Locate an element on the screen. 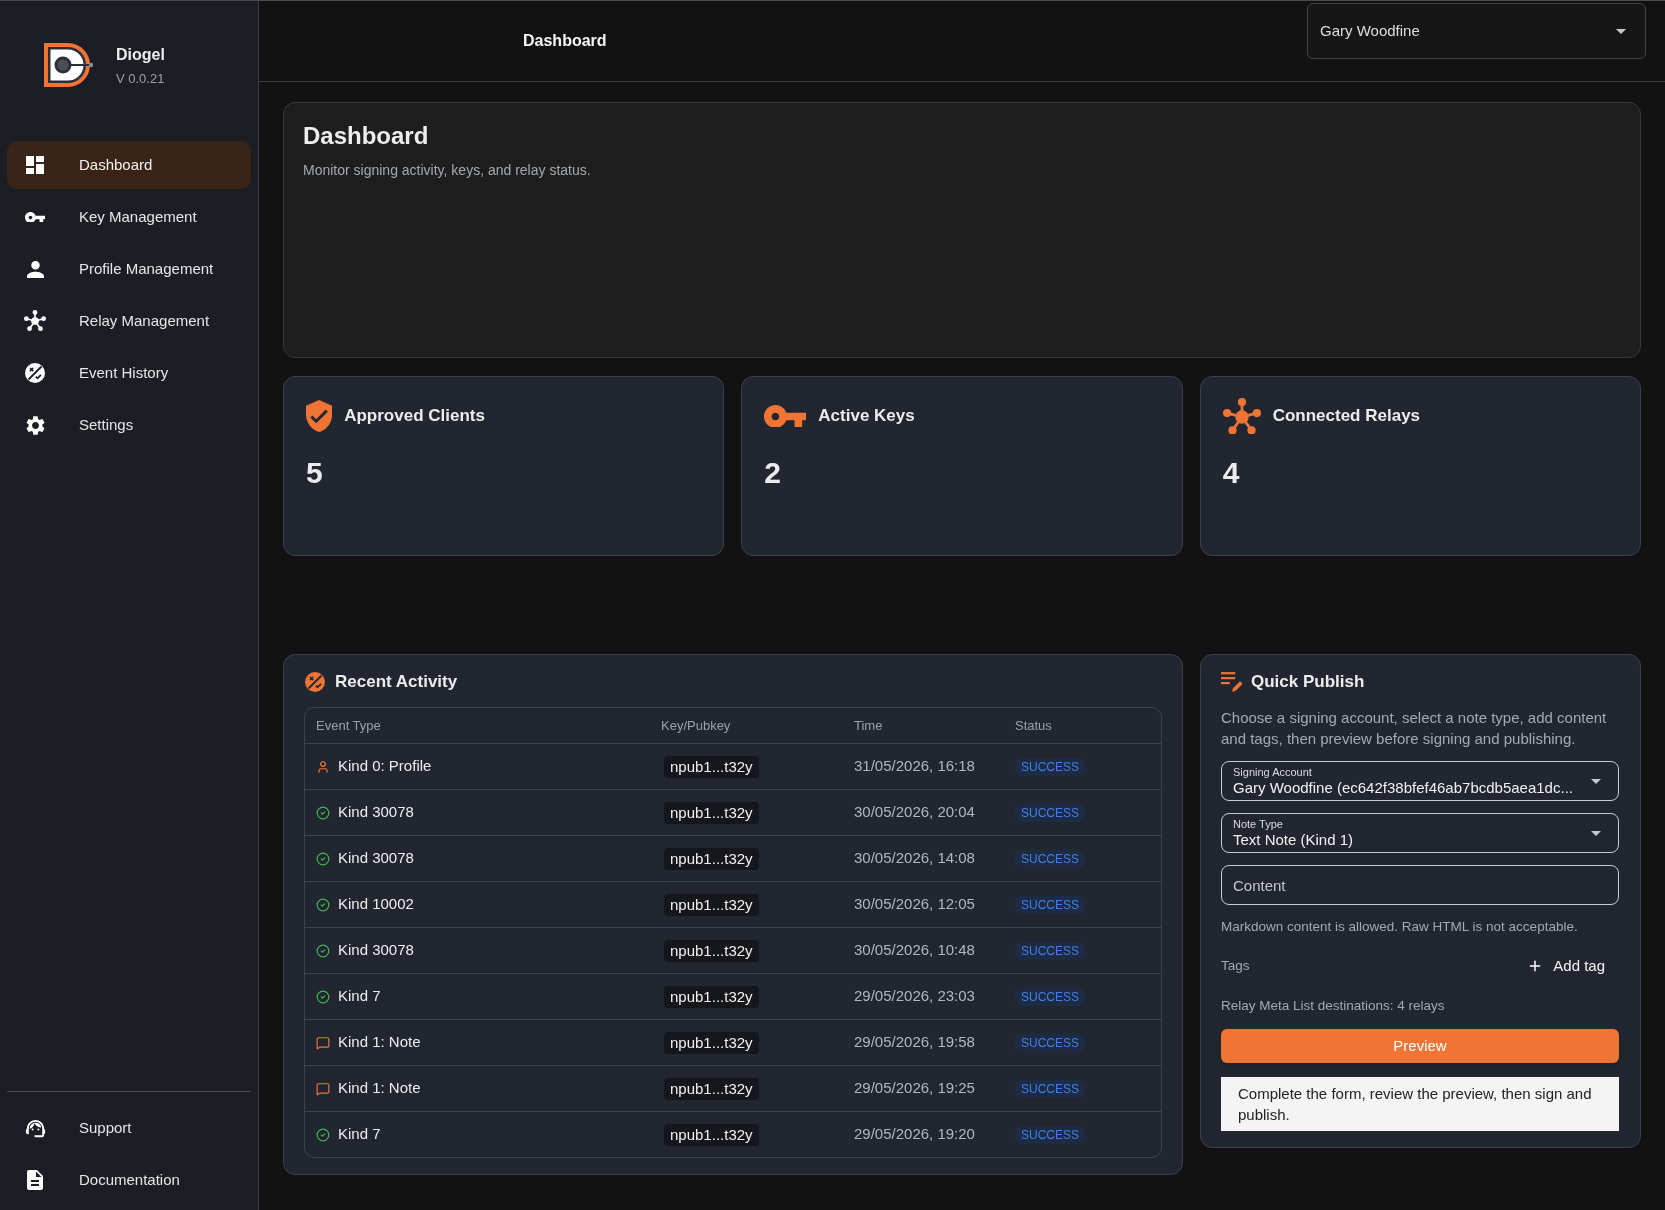 The height and width of the screenshot is (1210, 1665). shield-check-icon is located at coordinates (319, 416).